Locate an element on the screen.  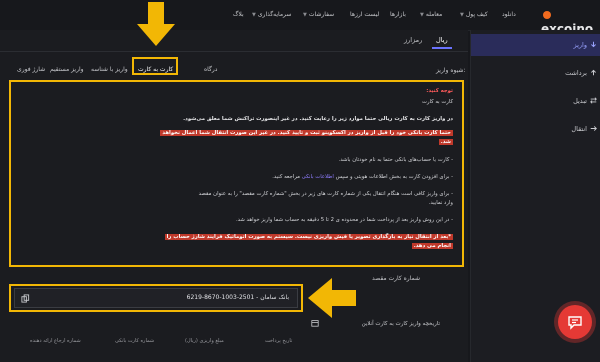
tab-rial: ریال is located at coordinates (442, 40).